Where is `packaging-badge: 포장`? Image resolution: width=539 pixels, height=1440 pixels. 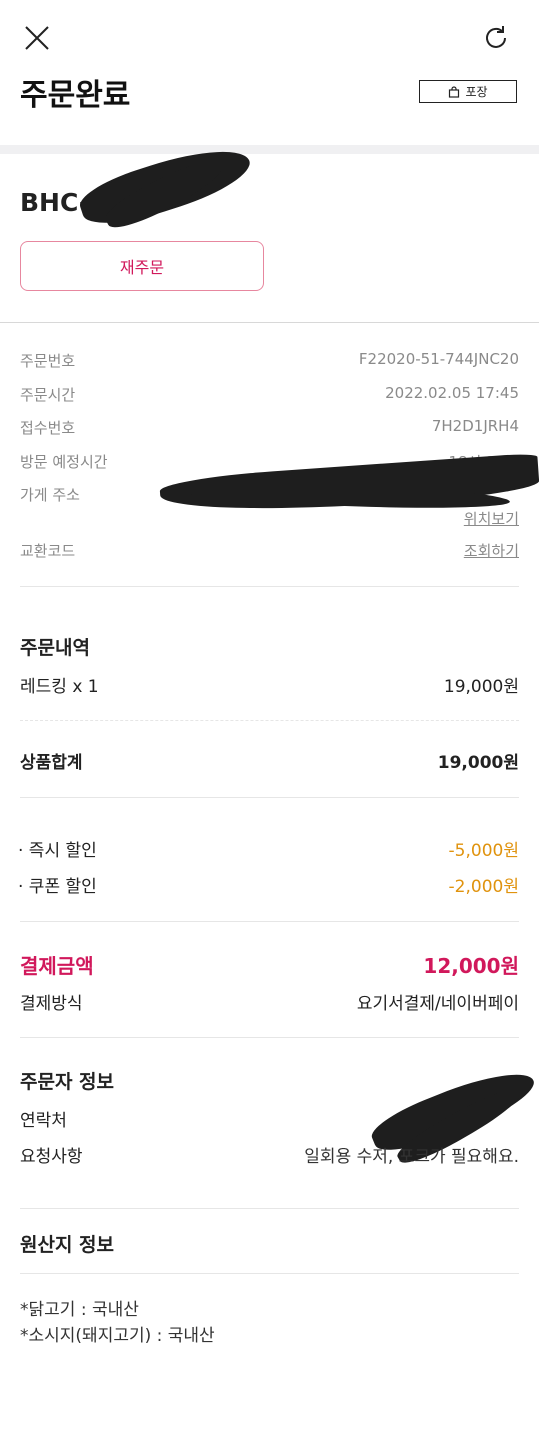
packaging-badge: 포장 is located at coordinates (468, 91).